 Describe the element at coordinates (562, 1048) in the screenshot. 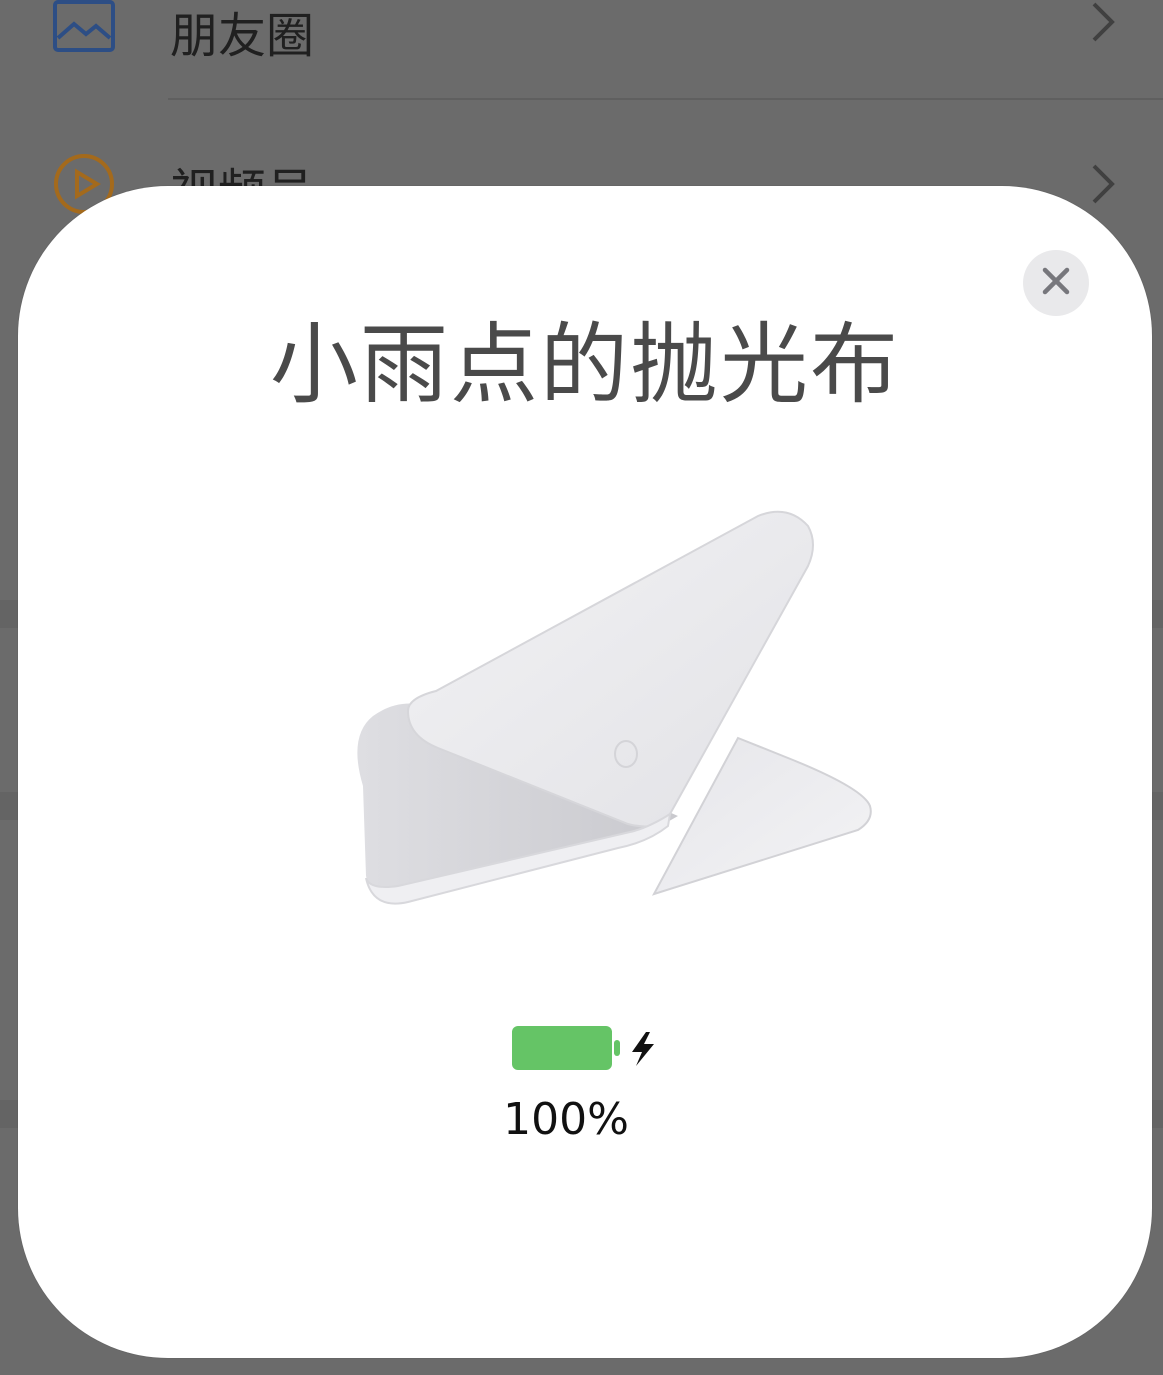

I see `battery-fill` at that location.